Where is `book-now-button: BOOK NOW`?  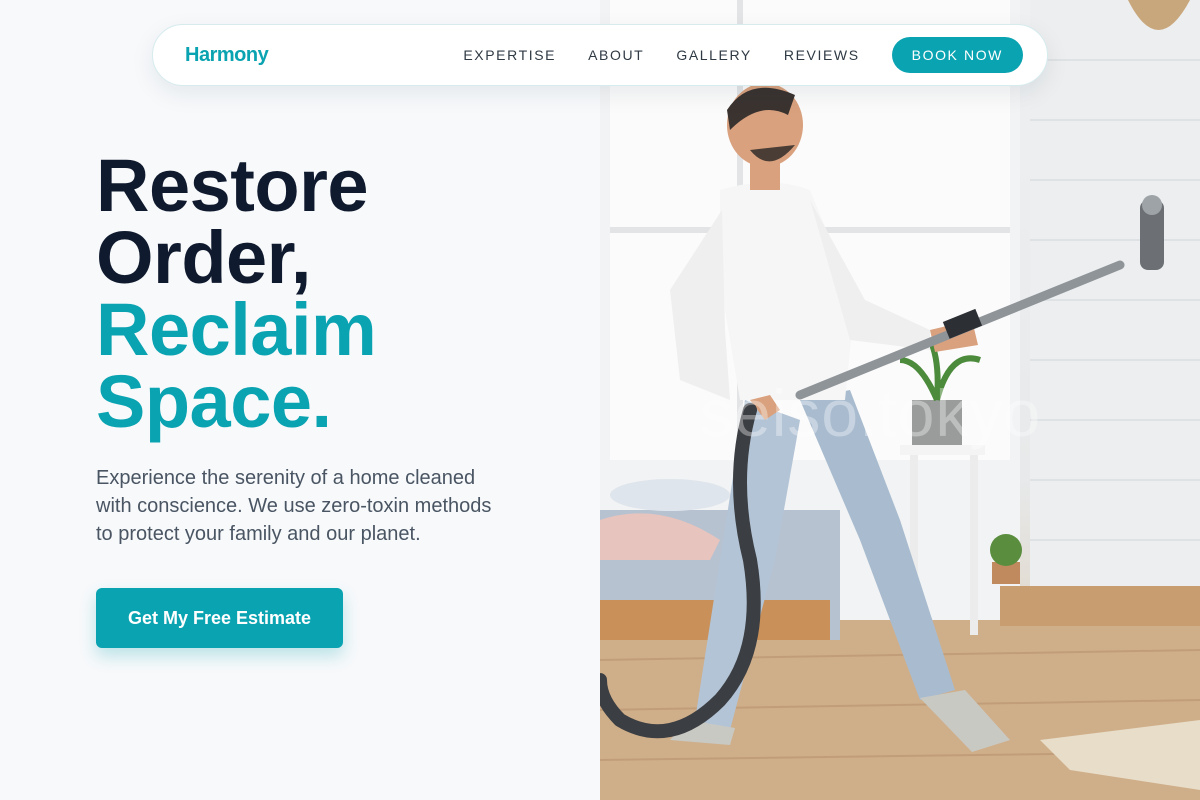
book-now-button: BOOK NOW is located at coordinates (957, 55).